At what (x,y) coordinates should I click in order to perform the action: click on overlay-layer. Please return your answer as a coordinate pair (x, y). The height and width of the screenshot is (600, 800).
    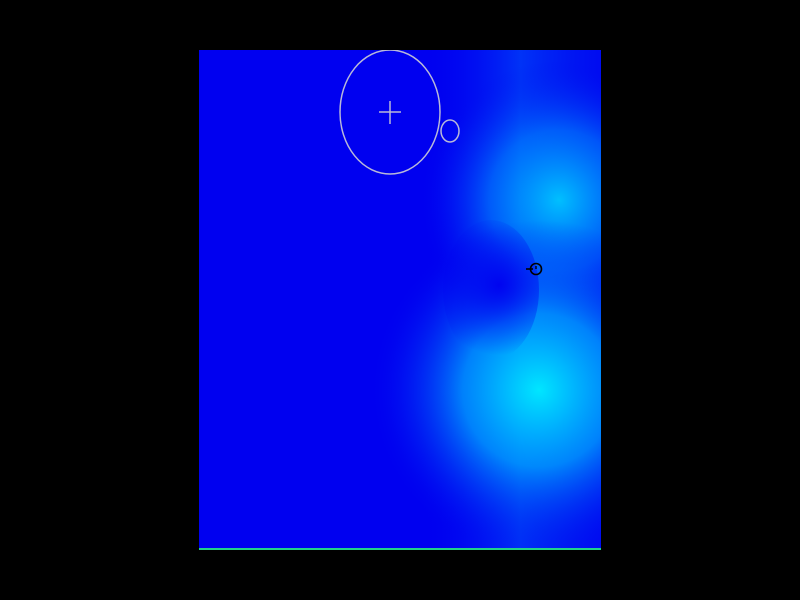
    Looking at the image, I should click on (441, 163).